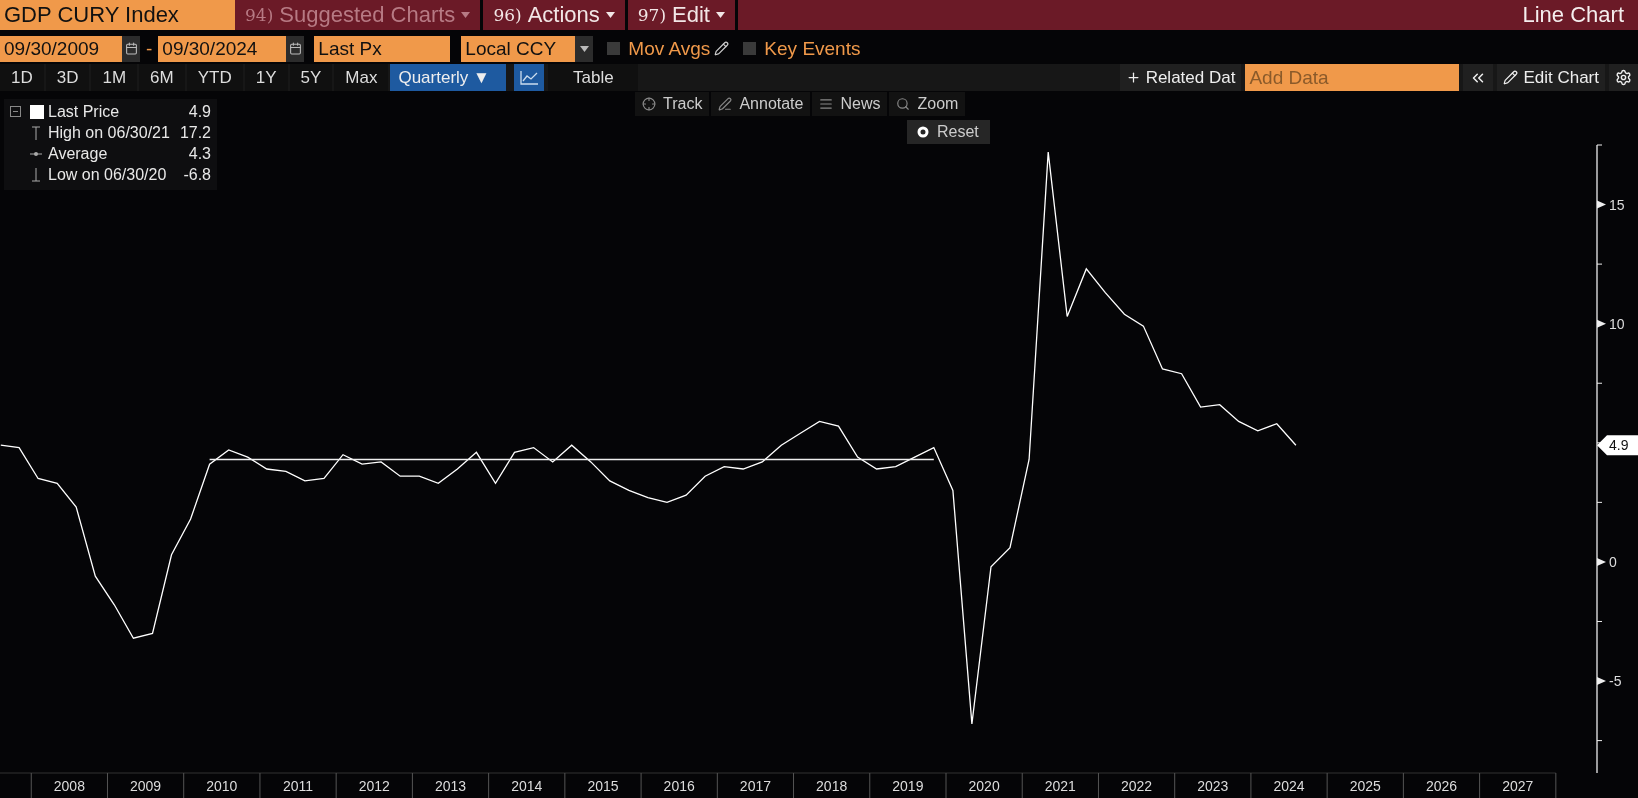  What do you see at coordinates (1180, 77) in the screenshot?
I see `related-data-button: Related Dat` at bounding box center [1180, 77].